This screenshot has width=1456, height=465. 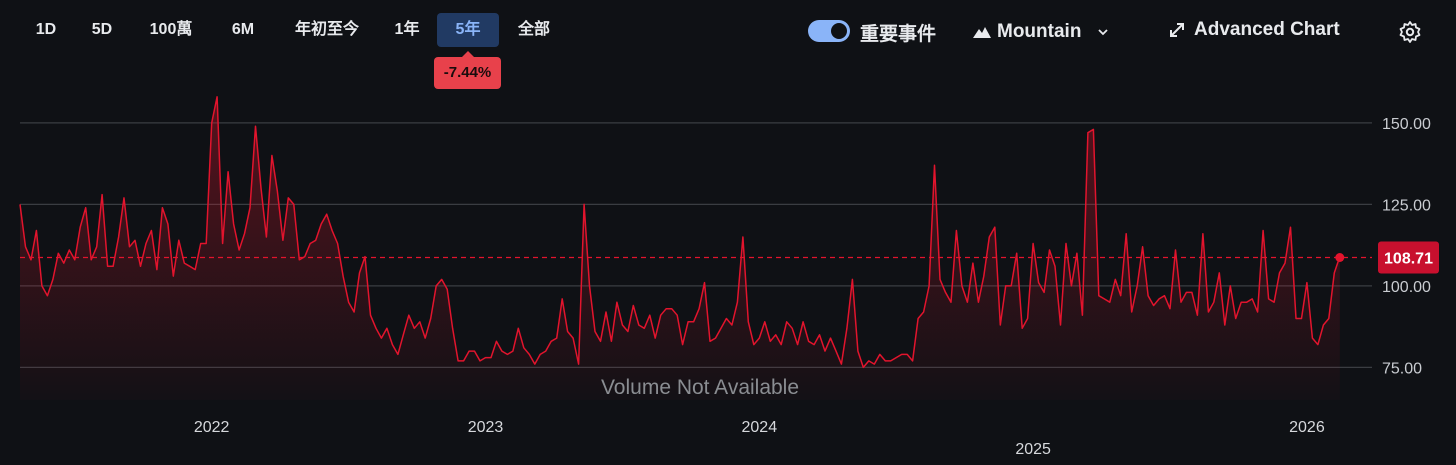 I want to click on x-tick-label: 2026, so click(x=1307, y=427).